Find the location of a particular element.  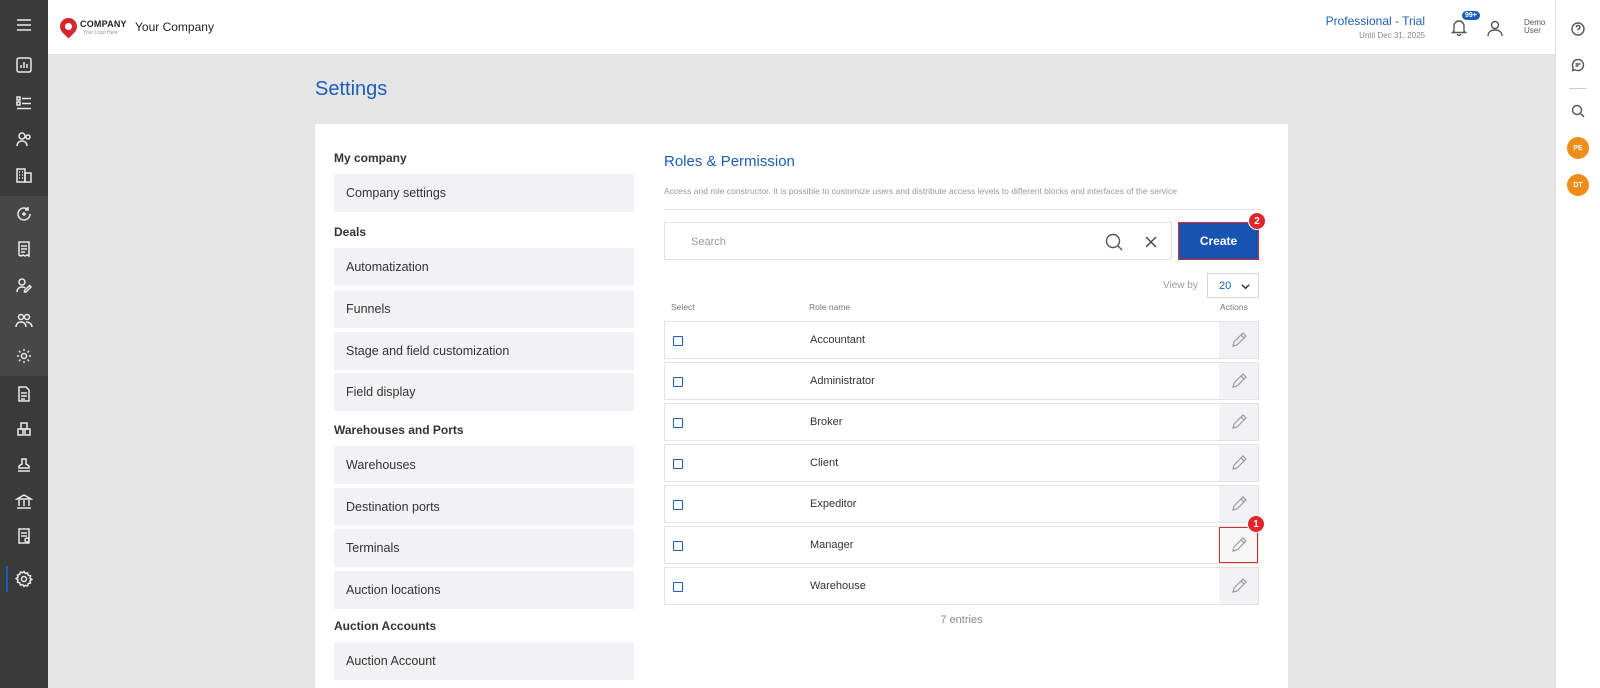

bell-icon is located at coordinates (1459, 28).